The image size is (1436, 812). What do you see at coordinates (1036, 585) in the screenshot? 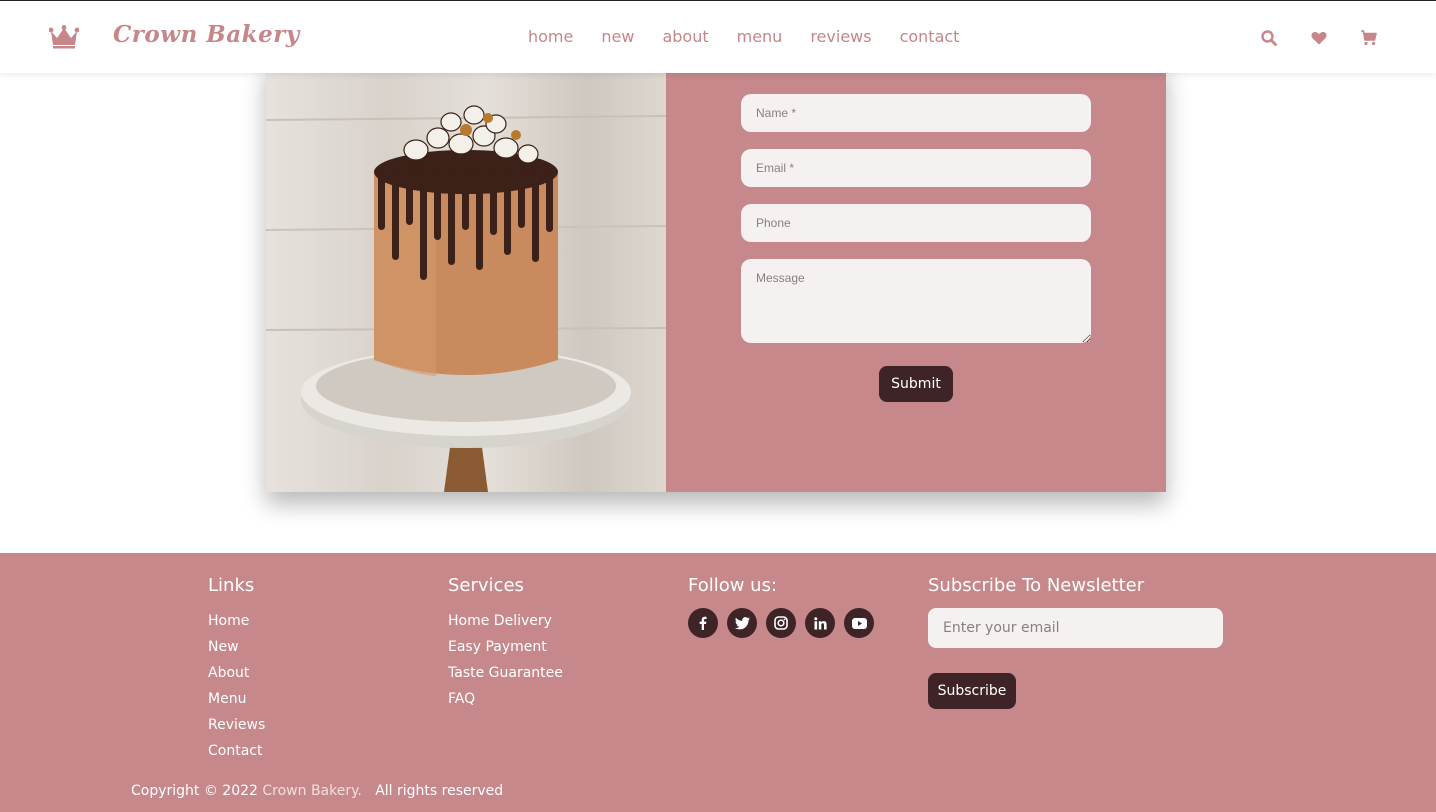
I see `footer-newsletter-title: Subscribe To Newsletter` at bounding box center [1036, 585].